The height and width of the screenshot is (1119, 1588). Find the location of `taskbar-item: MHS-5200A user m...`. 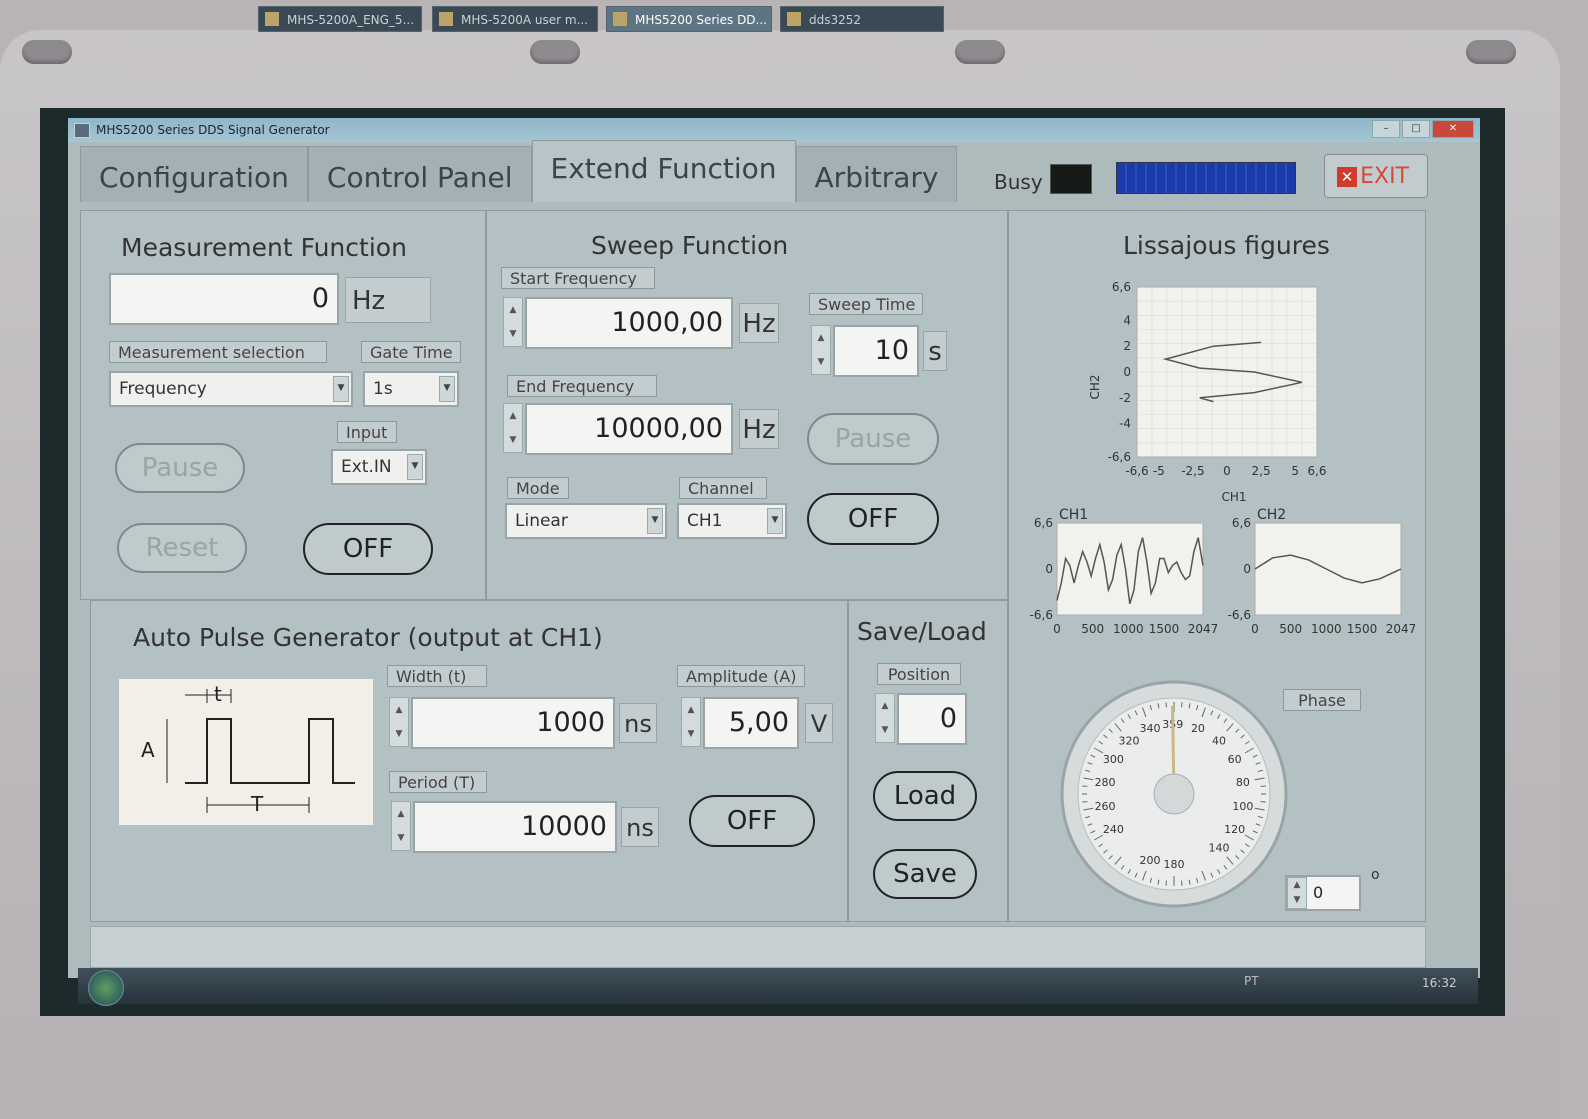

taskbar-item: MHS-5200A user m... is located at coordinates (515, 19).